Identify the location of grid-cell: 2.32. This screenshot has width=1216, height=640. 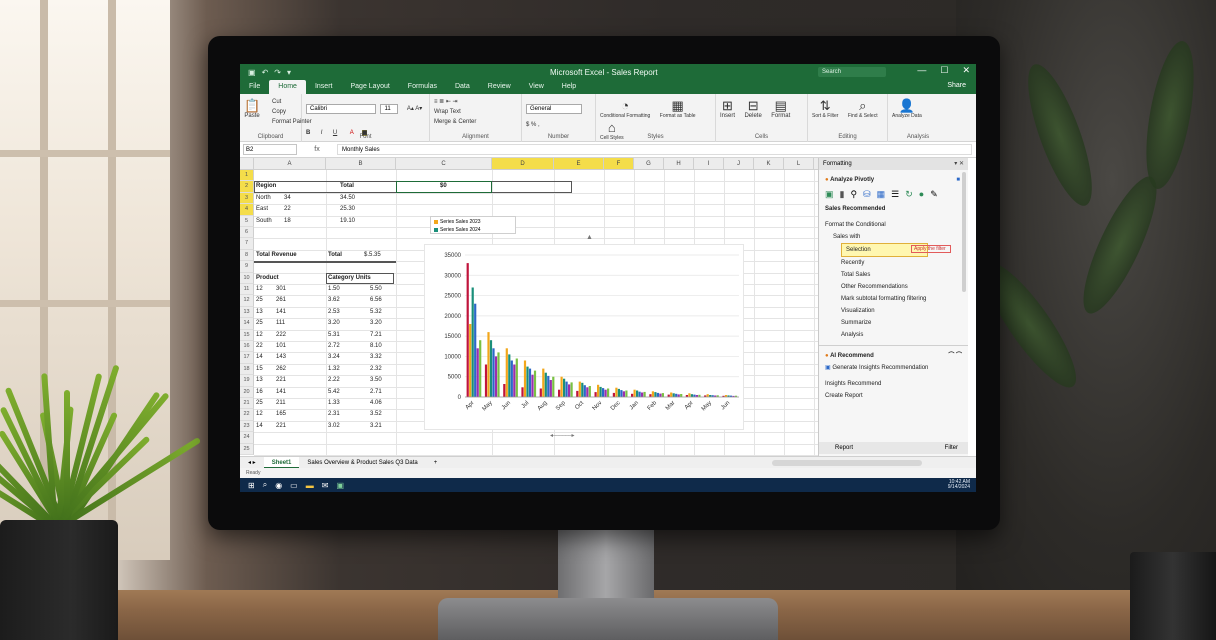
(376, 369).